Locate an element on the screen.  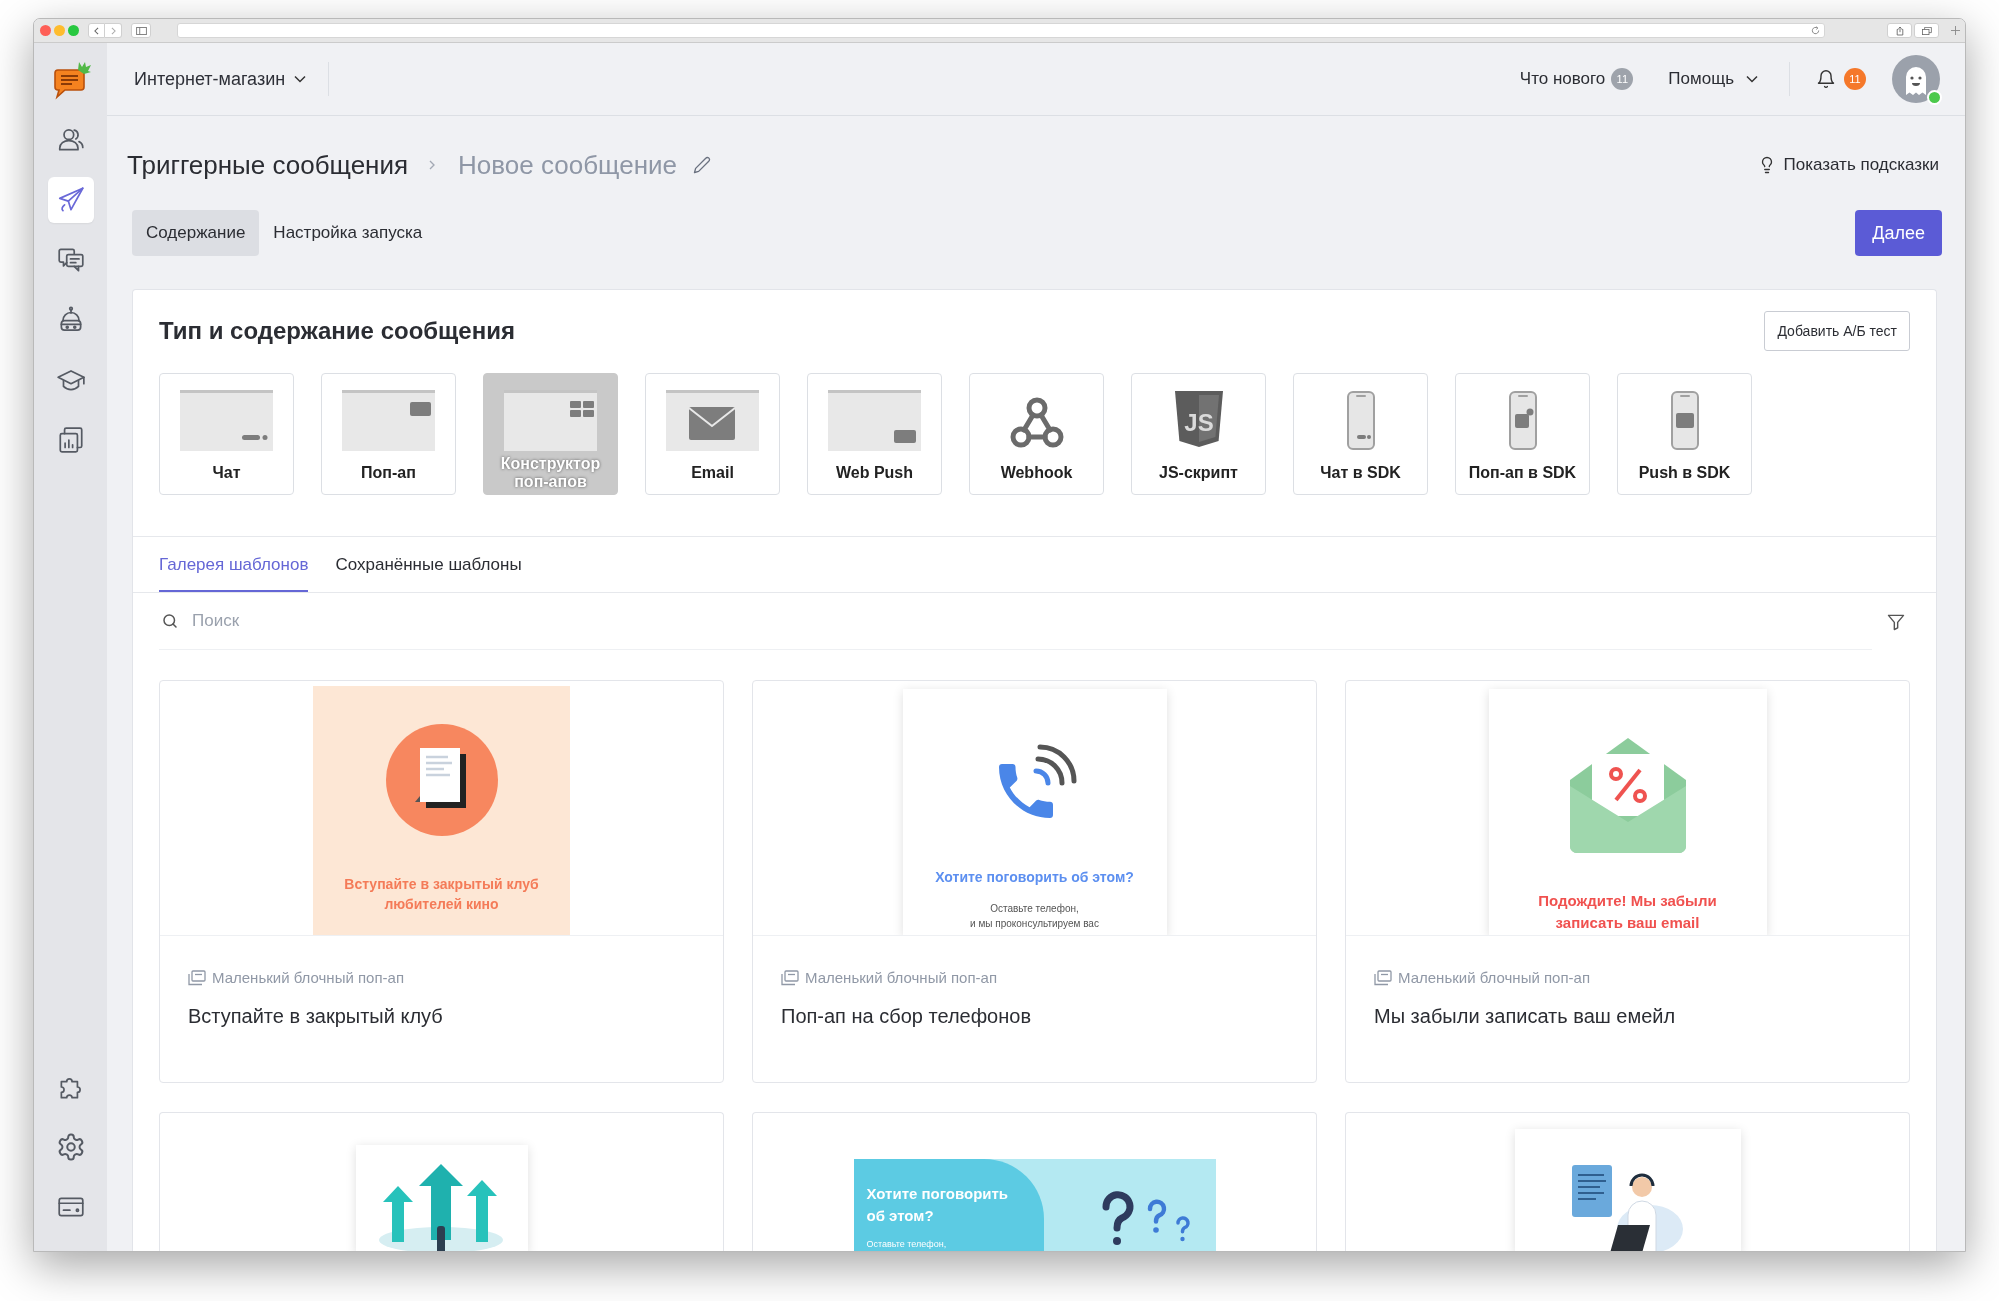
message-type-tile: Чат is located at coordinates (226, 434).